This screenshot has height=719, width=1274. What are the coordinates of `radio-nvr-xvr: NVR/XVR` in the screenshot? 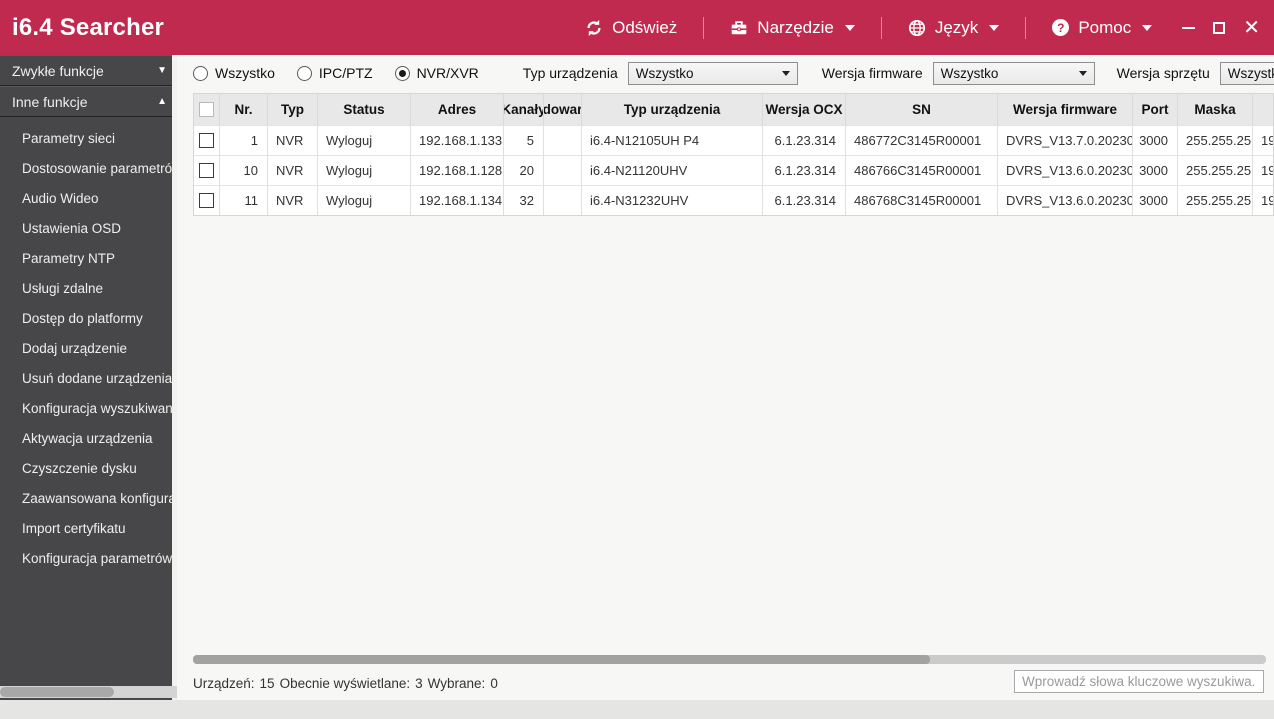 It's located at (436, 73).